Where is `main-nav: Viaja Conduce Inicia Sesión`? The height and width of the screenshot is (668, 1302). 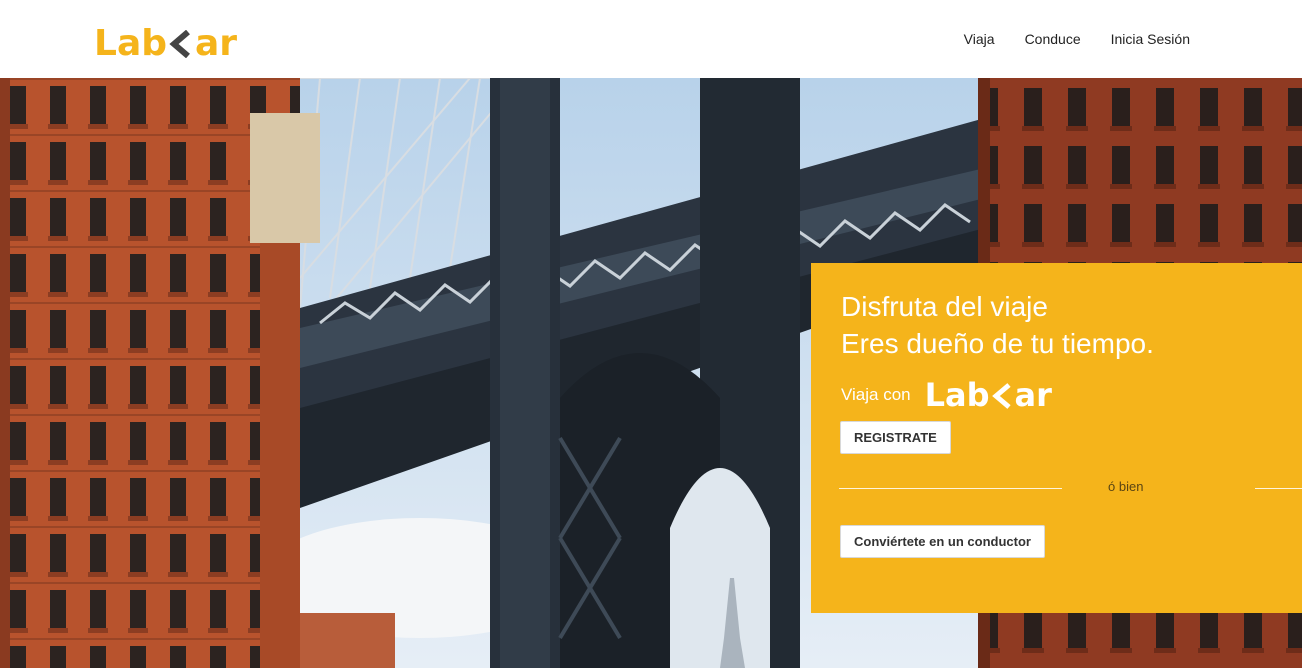 main-nav: Viaja Conduce Inicia Sesión is located at coordinates (1077, 39).